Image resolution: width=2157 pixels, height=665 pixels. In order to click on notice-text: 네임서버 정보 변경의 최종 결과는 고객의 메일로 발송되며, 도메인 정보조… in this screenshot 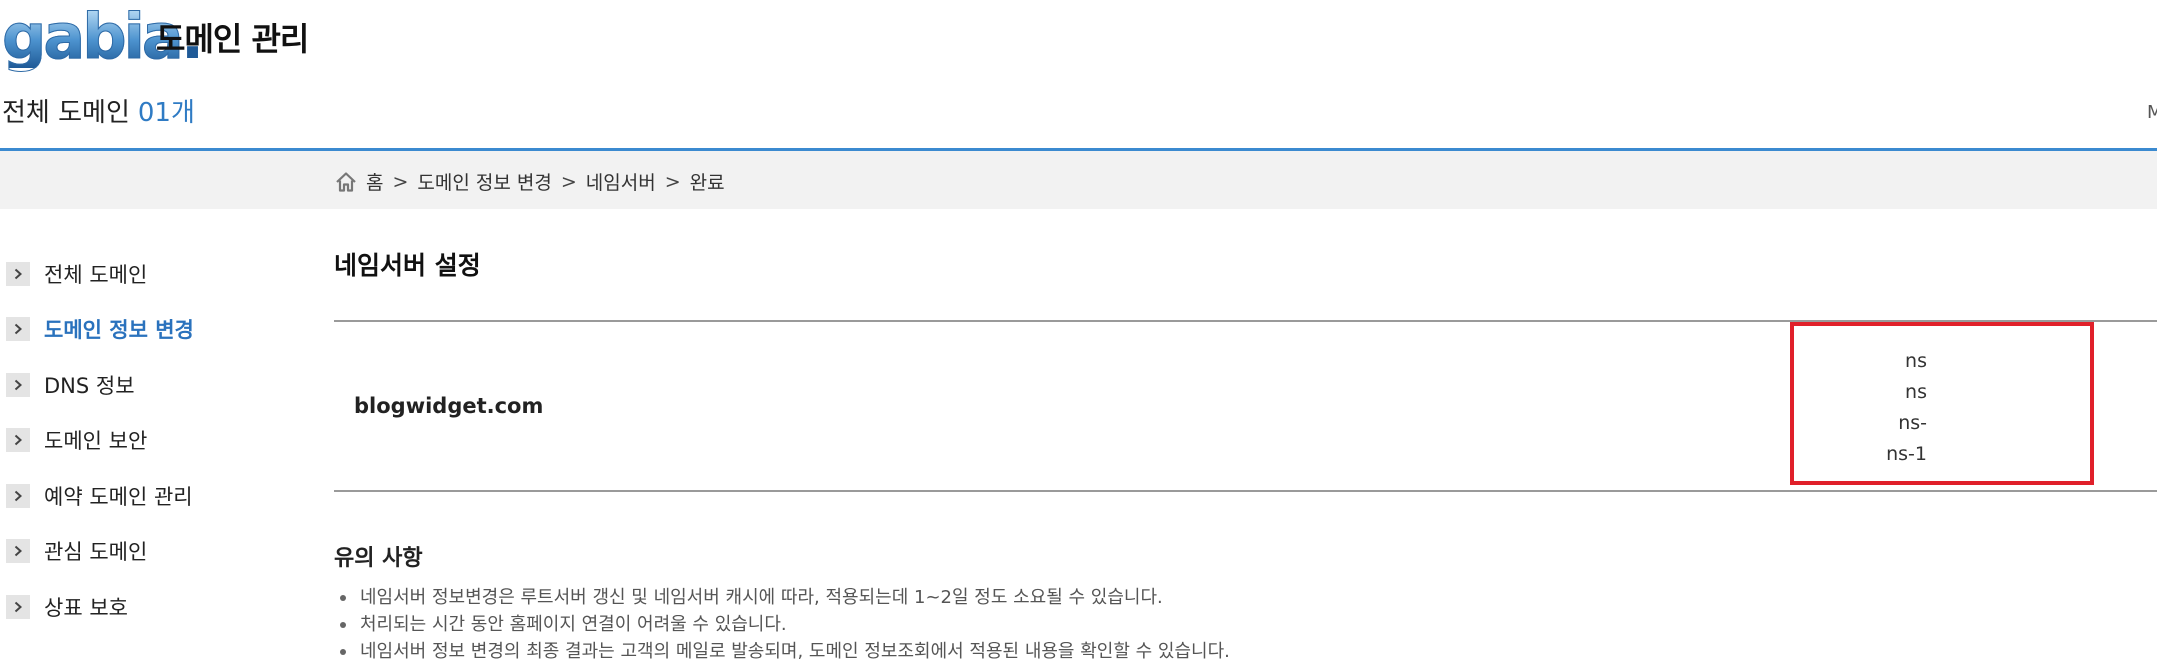, I will do `click(795, 651)`.